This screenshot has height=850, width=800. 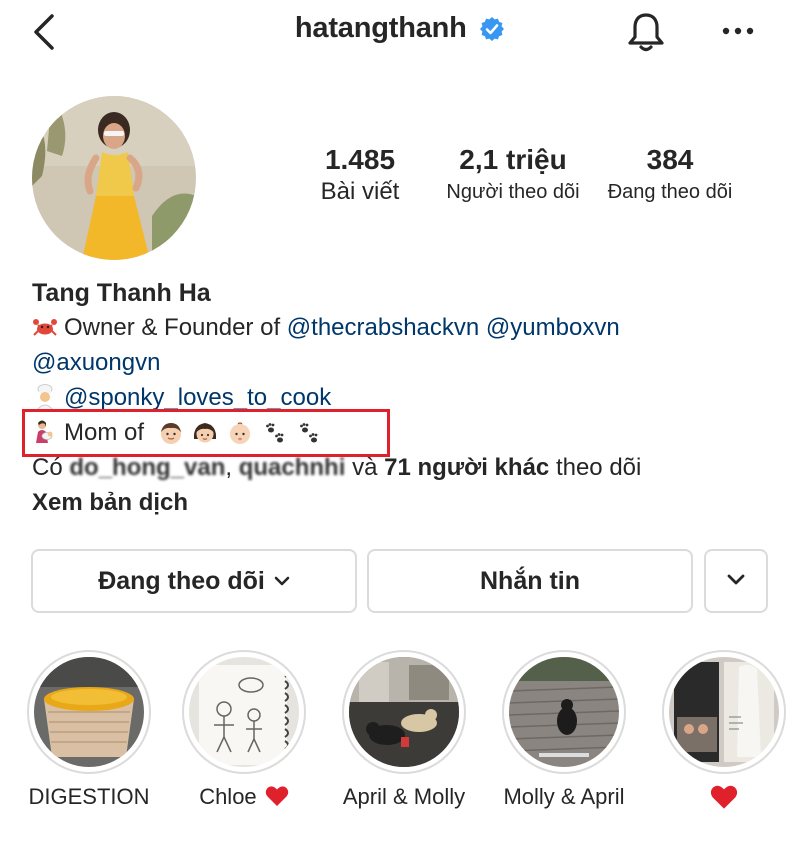 I want to click on more-options-button, so click(x=738, y=31).